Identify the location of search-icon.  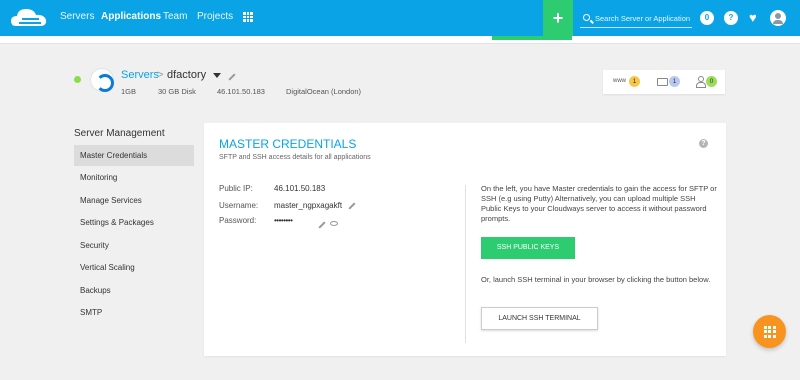
(586, 17).